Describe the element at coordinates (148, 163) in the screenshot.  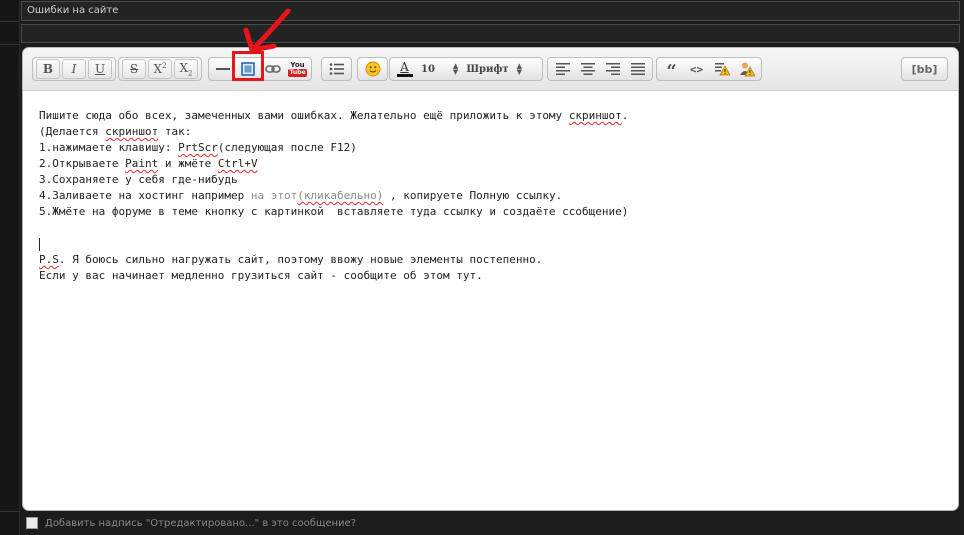
I see `text-line: 2.Открываете Paint и жмёте Ctrl+V` at that location.